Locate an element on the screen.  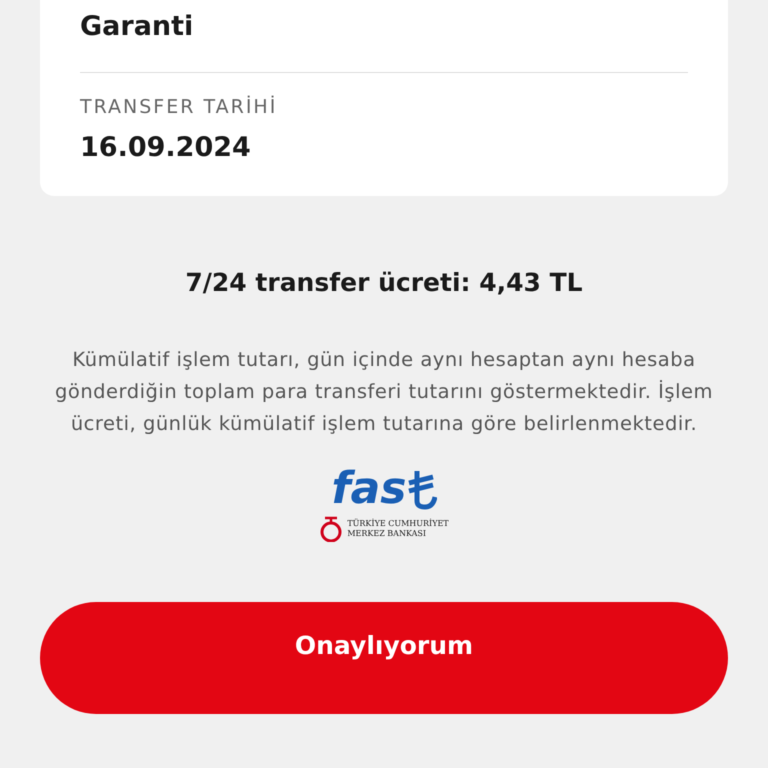
field-label: TRANSFER TARİHİ is located at coordinates (179, 107).